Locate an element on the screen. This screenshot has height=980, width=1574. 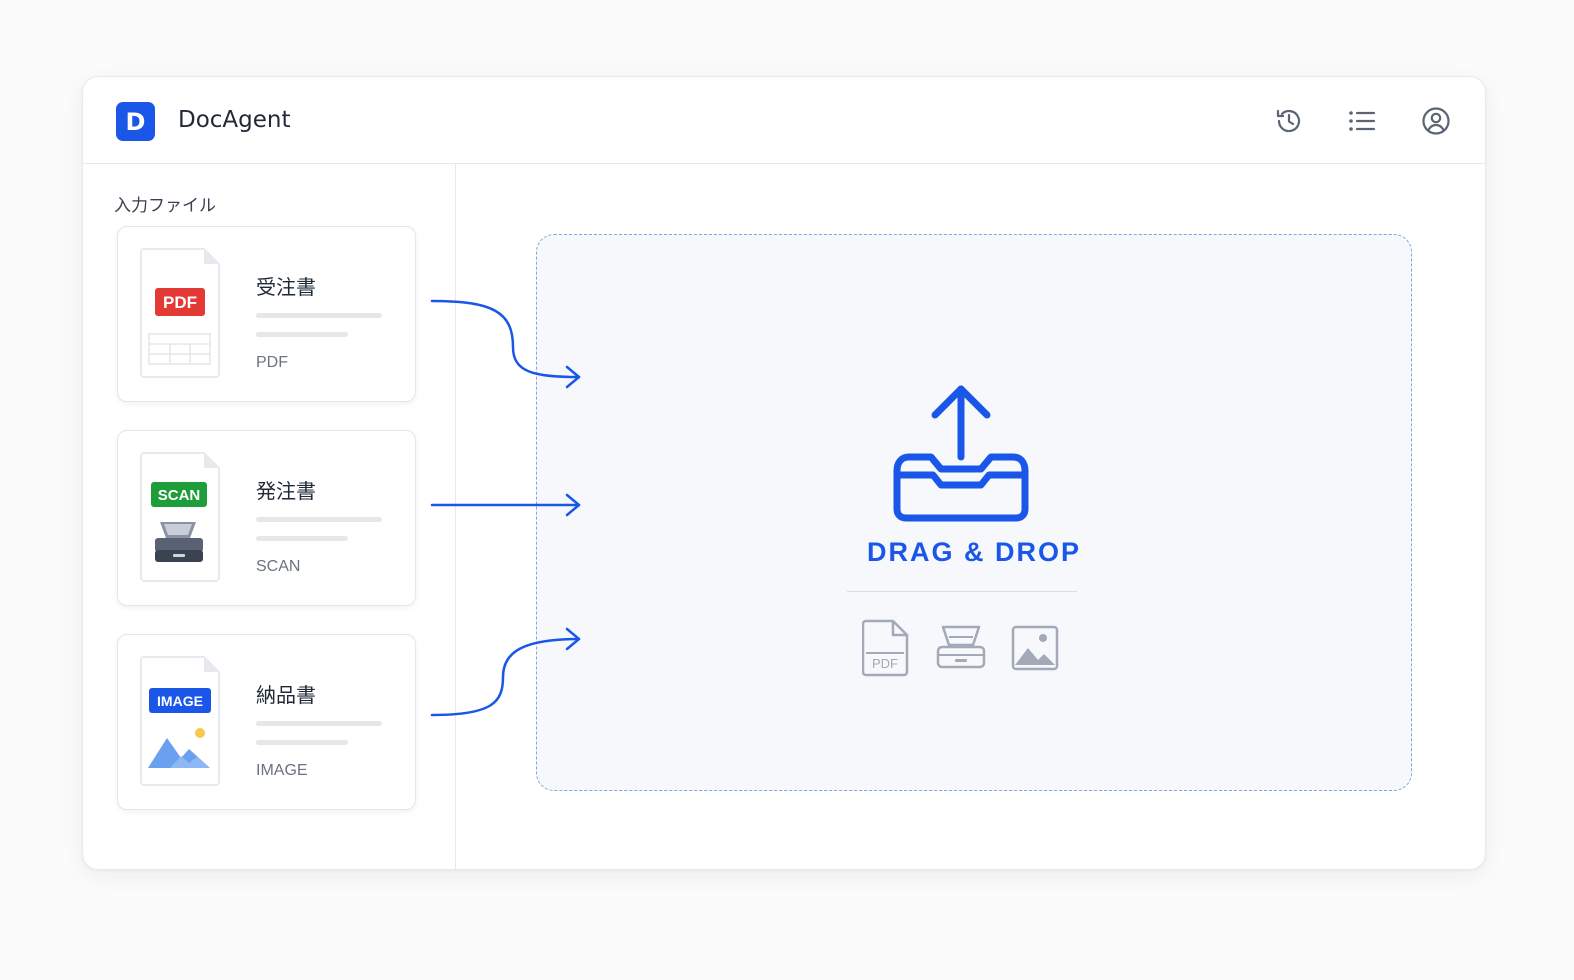
image-icon is located at coordinates (1035, 648).